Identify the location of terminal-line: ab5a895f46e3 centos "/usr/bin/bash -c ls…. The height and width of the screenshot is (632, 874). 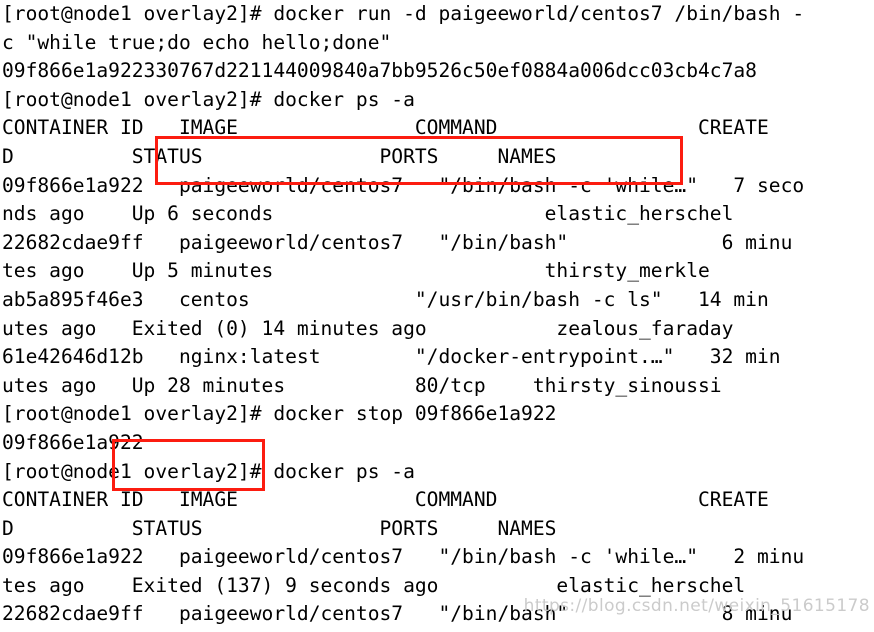
(385, 299).